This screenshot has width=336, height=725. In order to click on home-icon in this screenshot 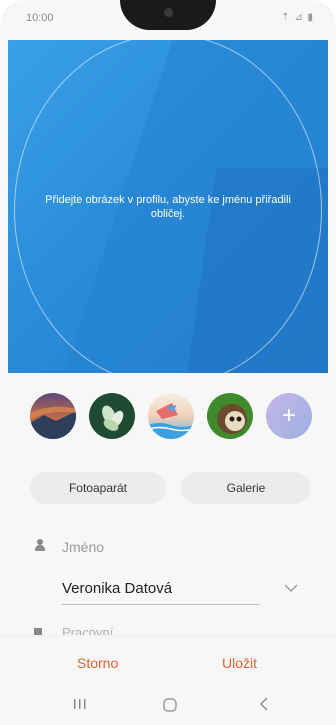, I will do `click(170, 705)`.